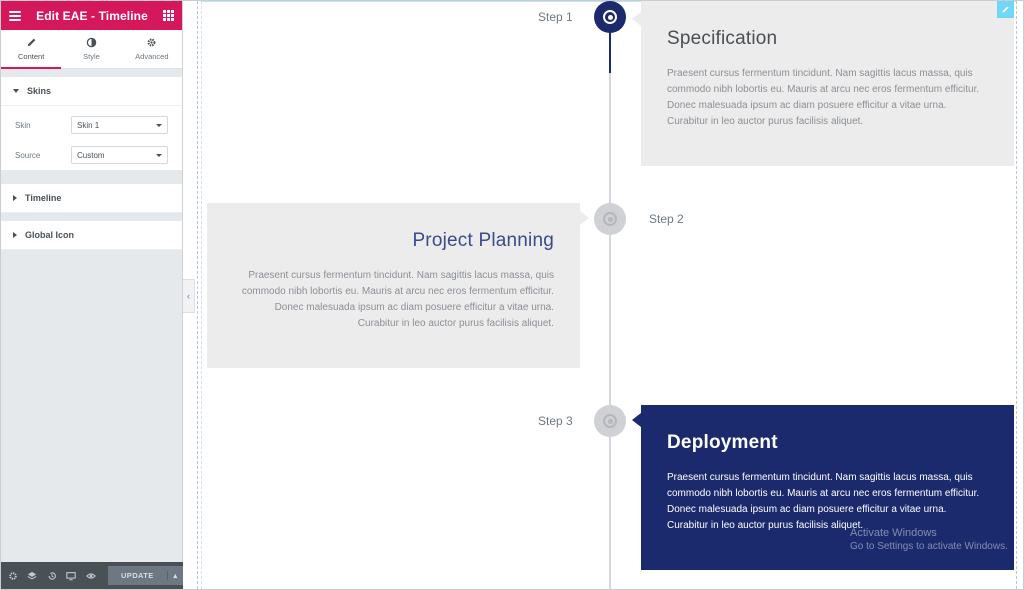 The height and width of the screenshot is (590, 1024). I want to click on pencil-icon, so click(31, 42).